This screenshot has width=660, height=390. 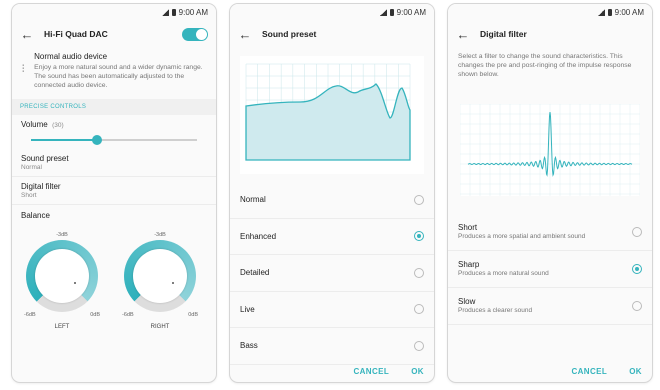 I want to click on impulse-response-graph, so click(x=550, y=149).